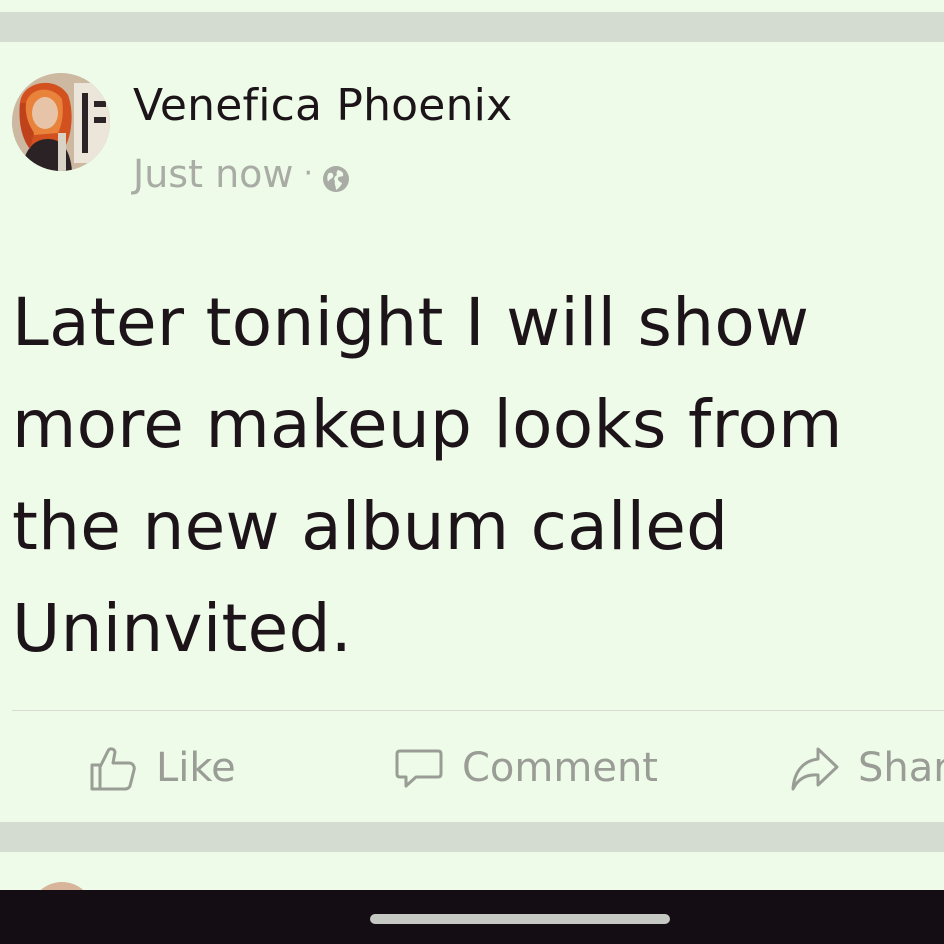  I want to click on share-button: Shar, so click(867, 768).